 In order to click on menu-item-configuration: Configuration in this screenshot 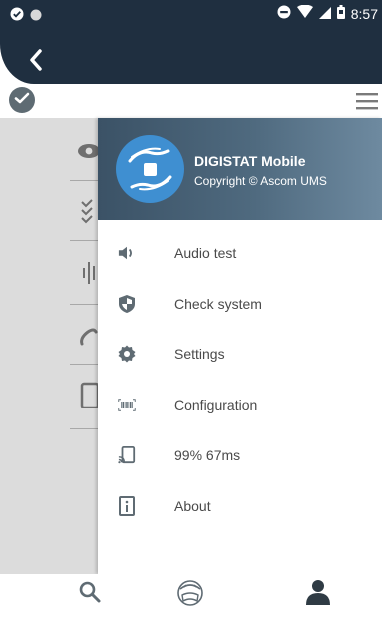, I will do `click(240, 405)`.